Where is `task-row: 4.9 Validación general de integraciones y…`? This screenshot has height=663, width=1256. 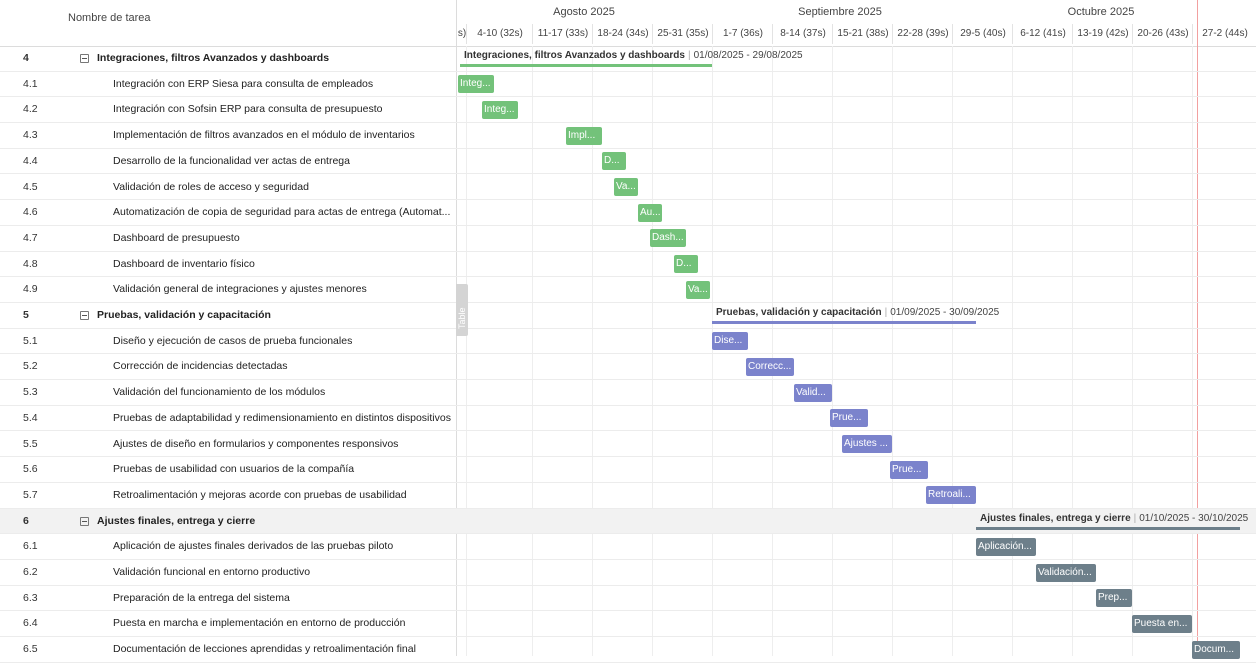
task-row: 4.9 Validación general de integraciones y… is located at coordinates (628, 290).